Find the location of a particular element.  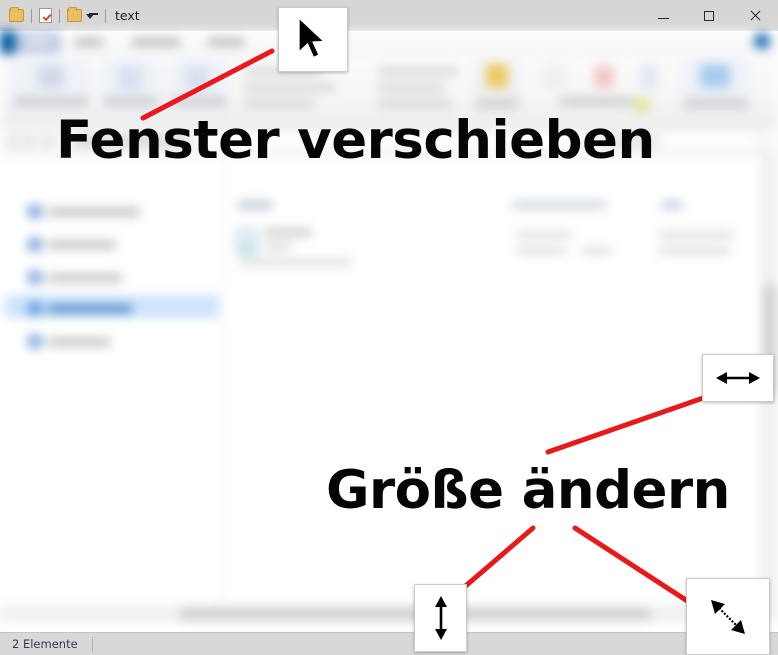

resize-diagonal-cursor-icon is located at coordinates (728, 616).